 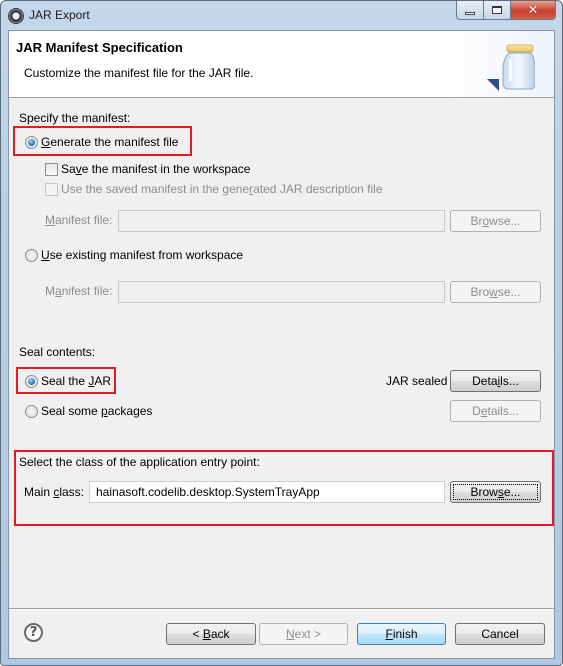 What do you see at coordinates (51, 189) in the screenshot?
I see `use-saved-manifest-checkbox` at bounding box center [51, 189].